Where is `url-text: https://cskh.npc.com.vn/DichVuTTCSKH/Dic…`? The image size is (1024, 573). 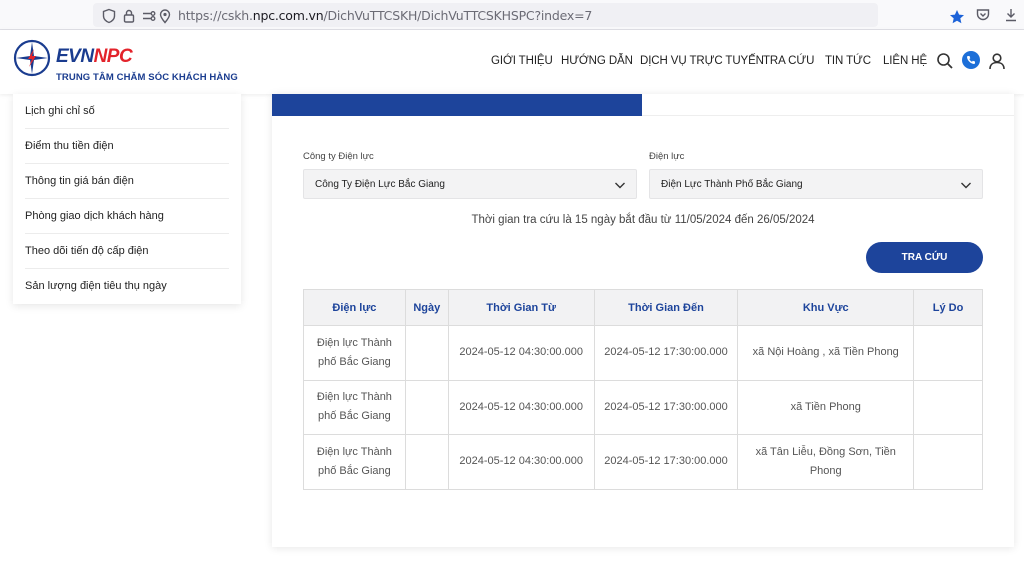 url-text: https://cskh.npc.com.vn/DichVuTTCSKH/Dic… is located at coordinates (385, 15).